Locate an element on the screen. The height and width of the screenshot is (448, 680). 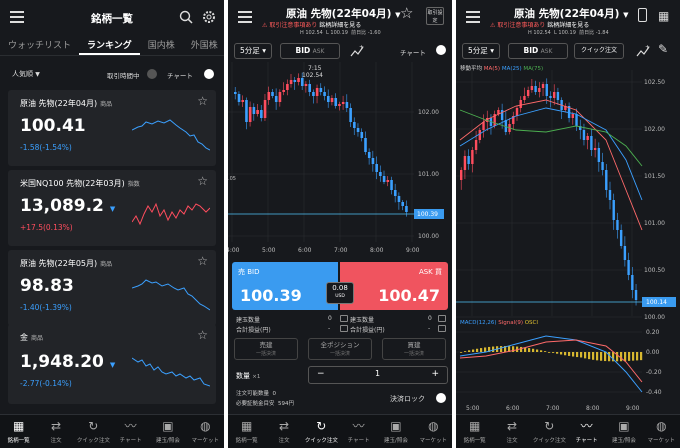
instrument-change: -2.77(-0.14%) is located at coordinates (46, 383).